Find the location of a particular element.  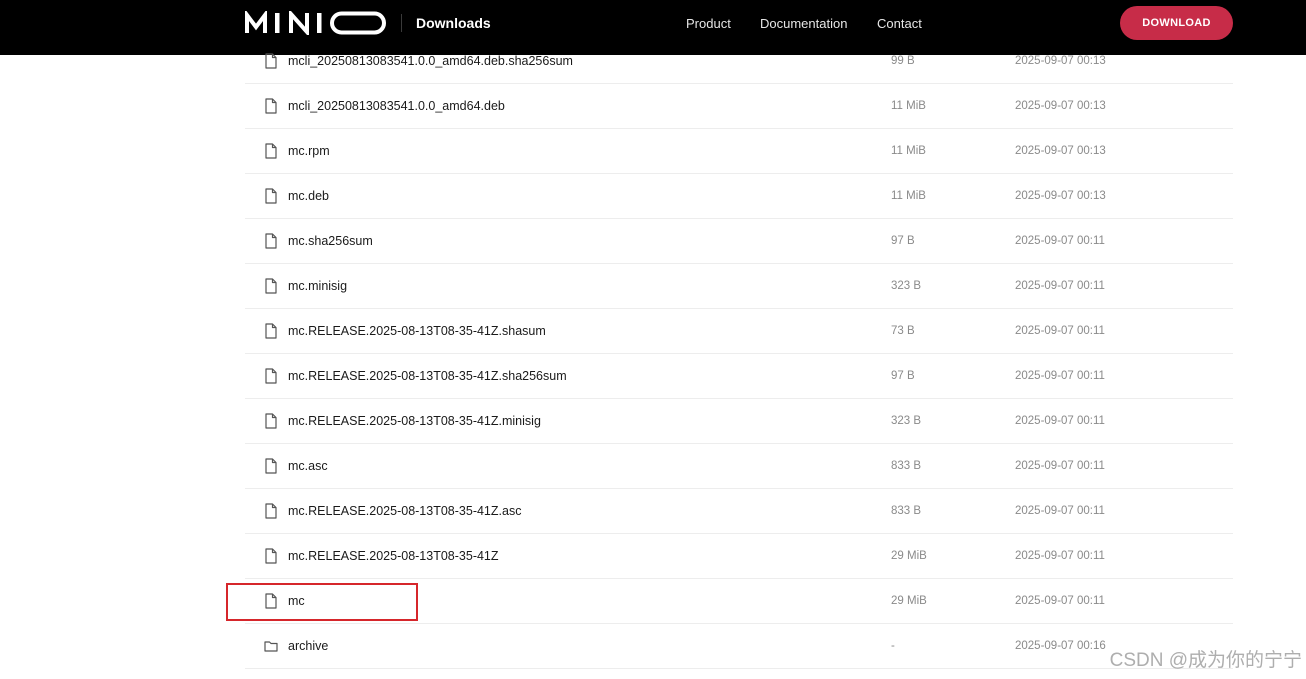

file-name-link: mc.RELEASE.2025-08-13T08-35-41Z.asc is located at coordinates (404, 511).